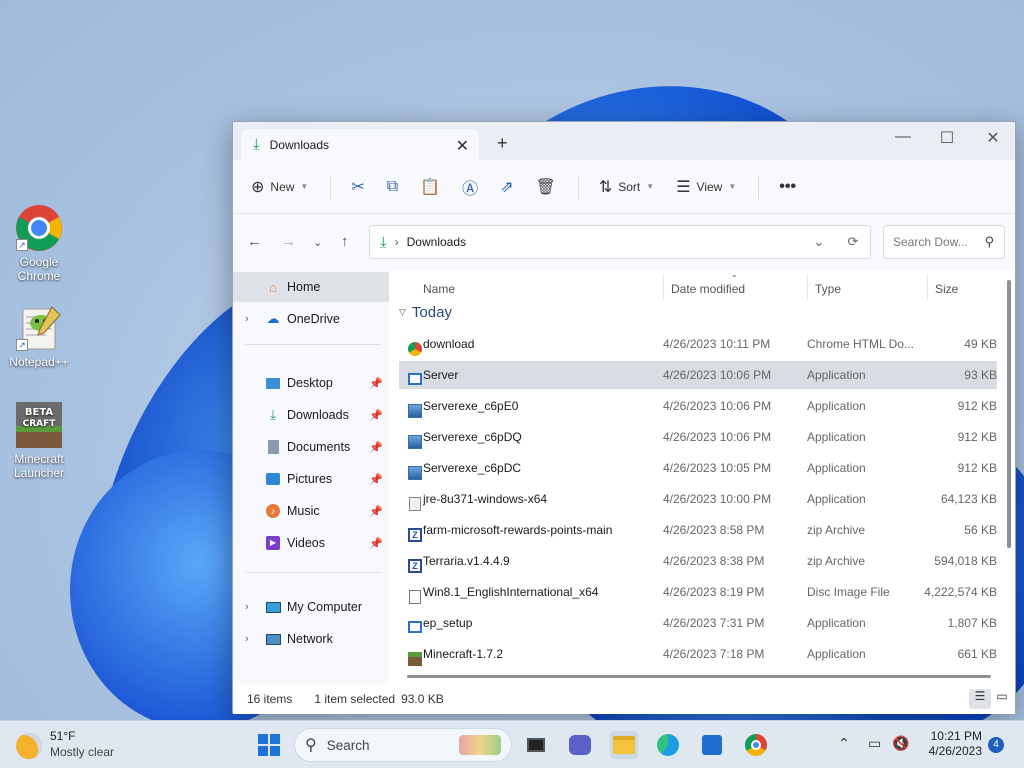 The image size is (1024, 768). What do you see at coordinates (439, 289) in the screenshot?
I see `column-header-name: Name` at bounding box center [439, 289].